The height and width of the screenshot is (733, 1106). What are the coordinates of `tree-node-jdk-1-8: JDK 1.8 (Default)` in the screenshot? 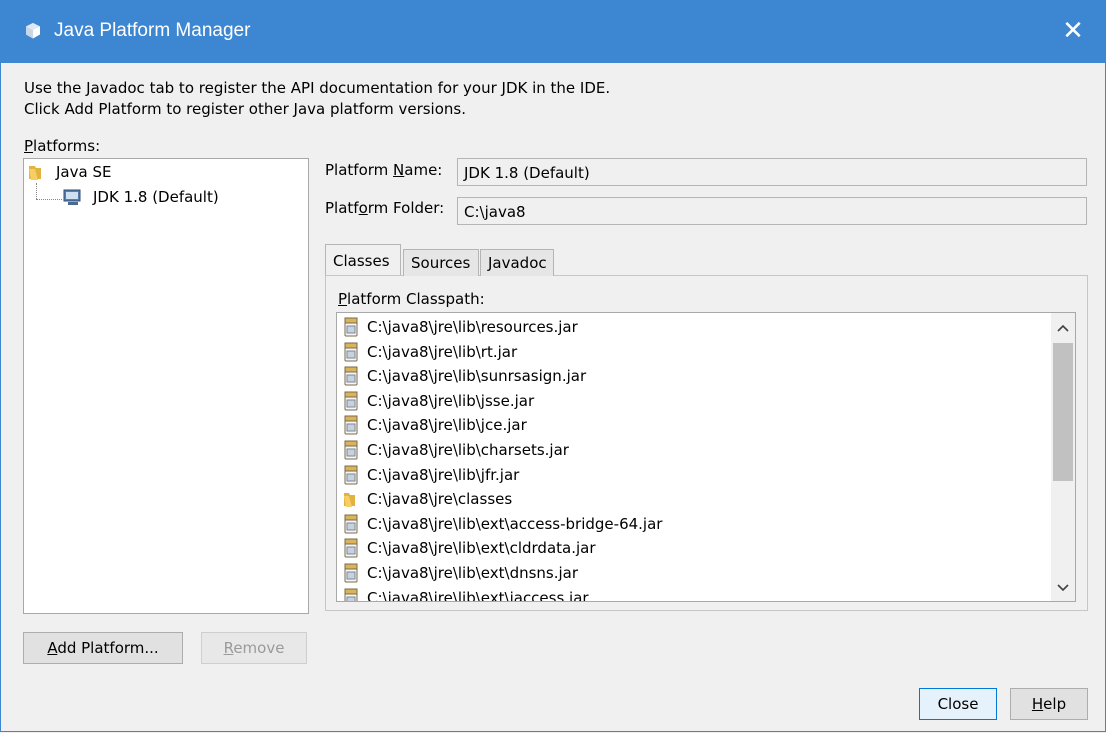 It's located at (141, 197).